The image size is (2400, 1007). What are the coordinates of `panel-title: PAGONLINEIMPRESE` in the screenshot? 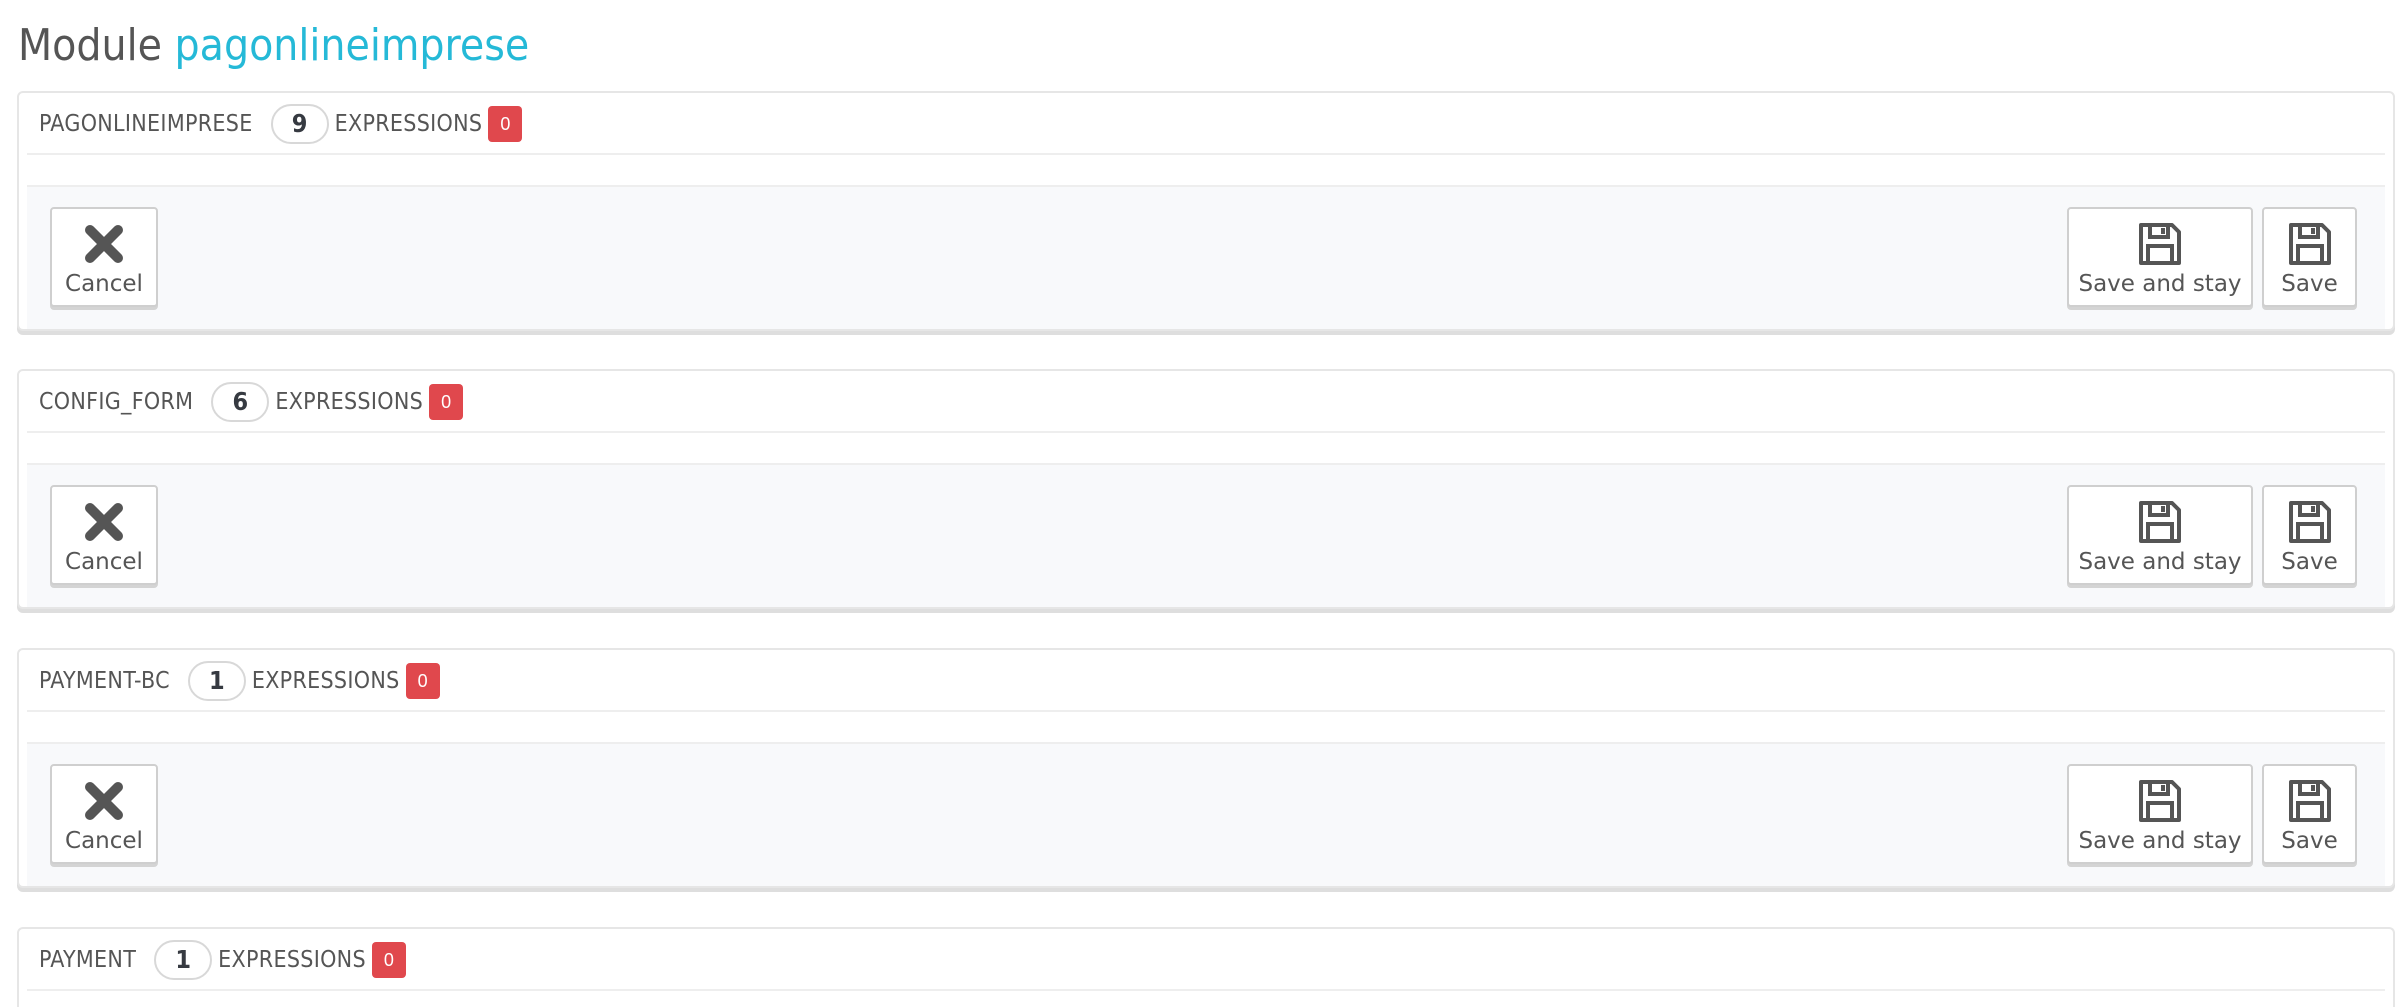 It's located at (146, 124).